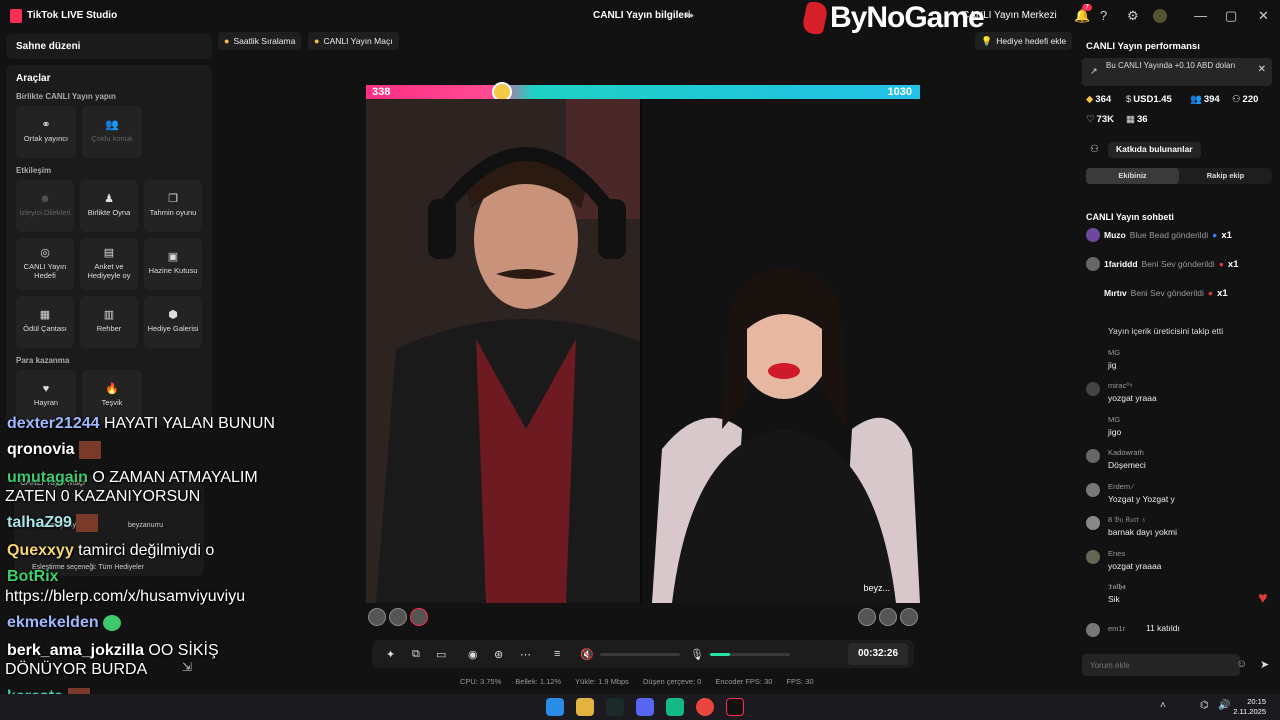 The height and width of the screenshot is (720, 1280). I want to click on mute-icon: 🔇, so click(587, 654).